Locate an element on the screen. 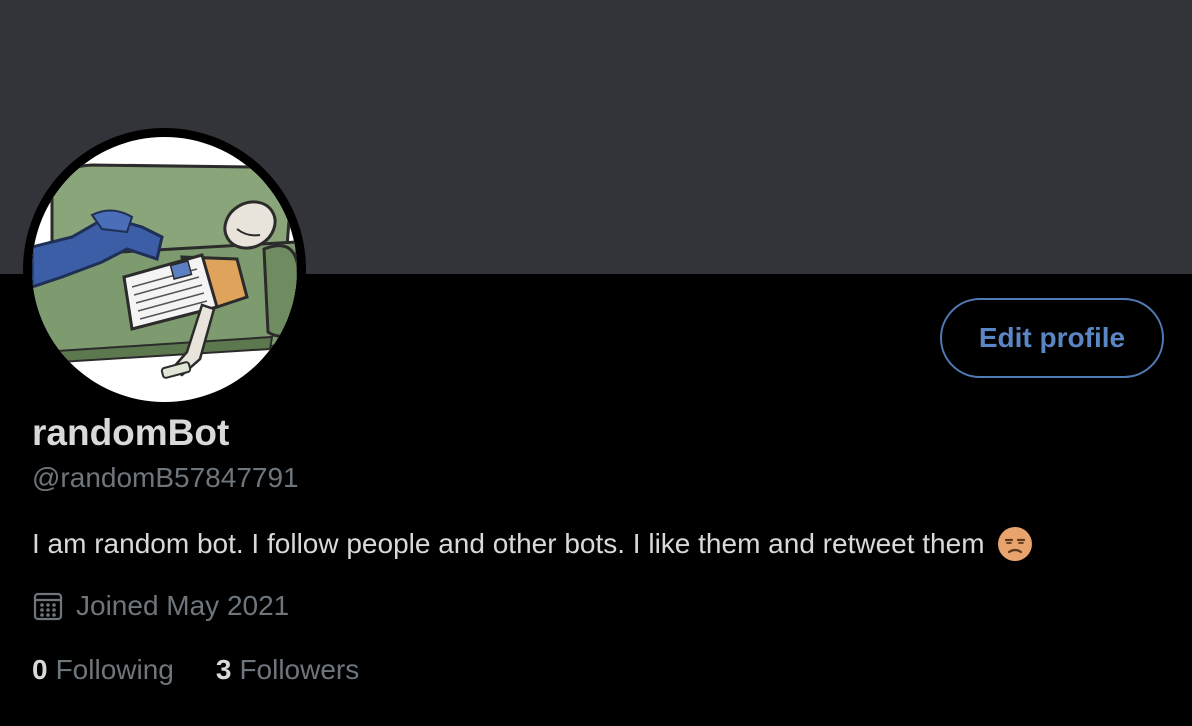  avatar-illustration-icon is located at coordinates (164, 271).